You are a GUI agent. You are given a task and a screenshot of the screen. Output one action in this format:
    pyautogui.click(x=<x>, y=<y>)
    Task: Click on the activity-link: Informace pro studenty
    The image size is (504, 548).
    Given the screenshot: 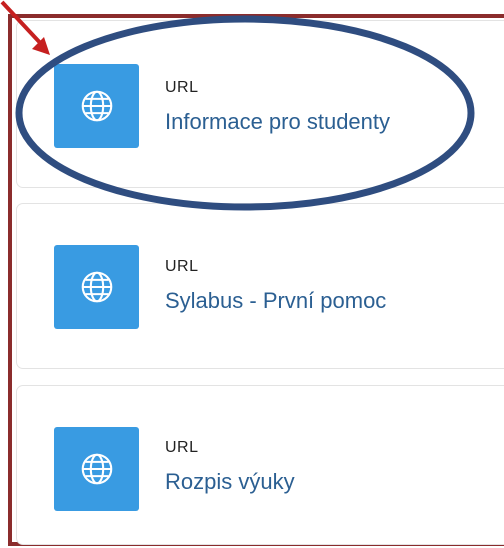 What is the action you would take?
    pyautogui.click(x=277, y=122)
    